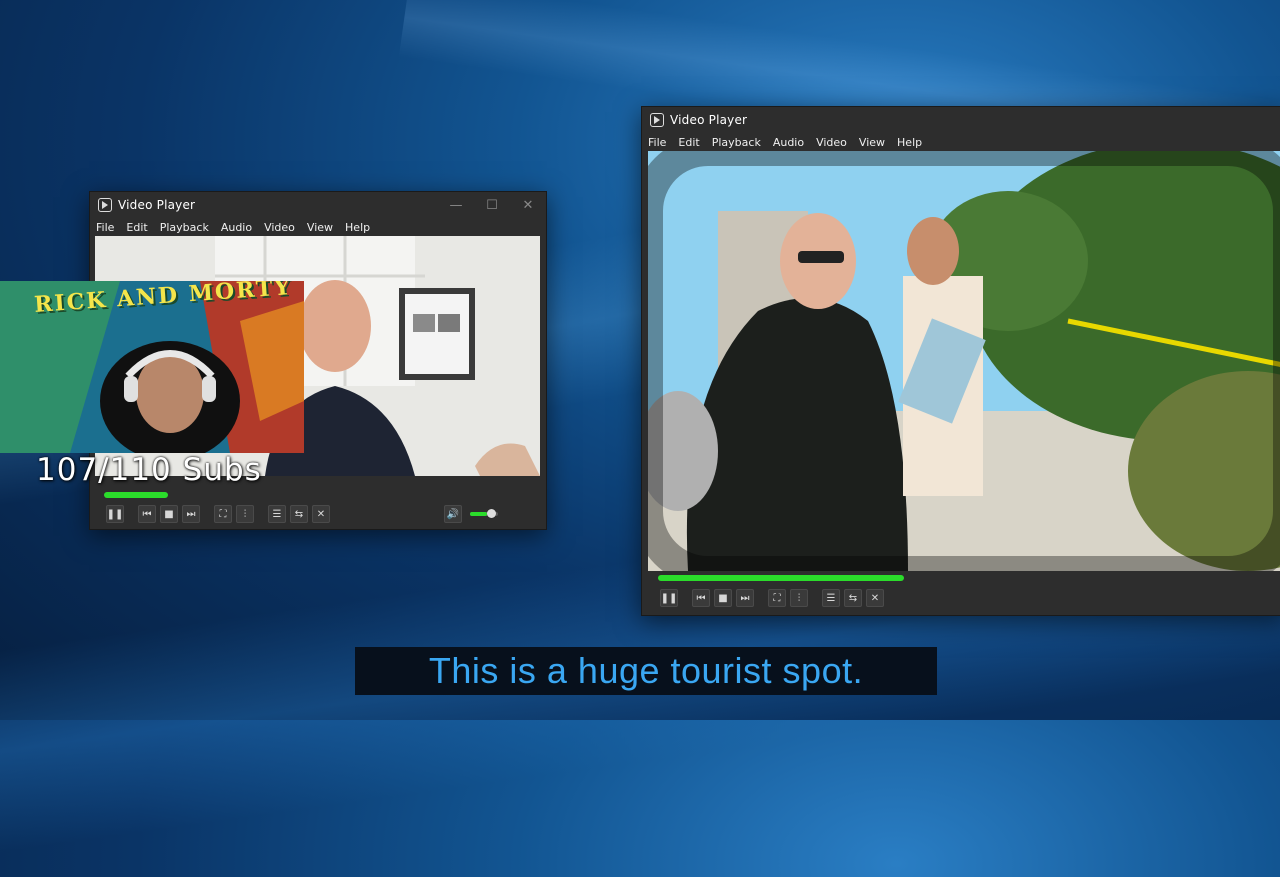  I want to click on subtitle-caption-text: This is a huge tourist spot., so click(646, 670).